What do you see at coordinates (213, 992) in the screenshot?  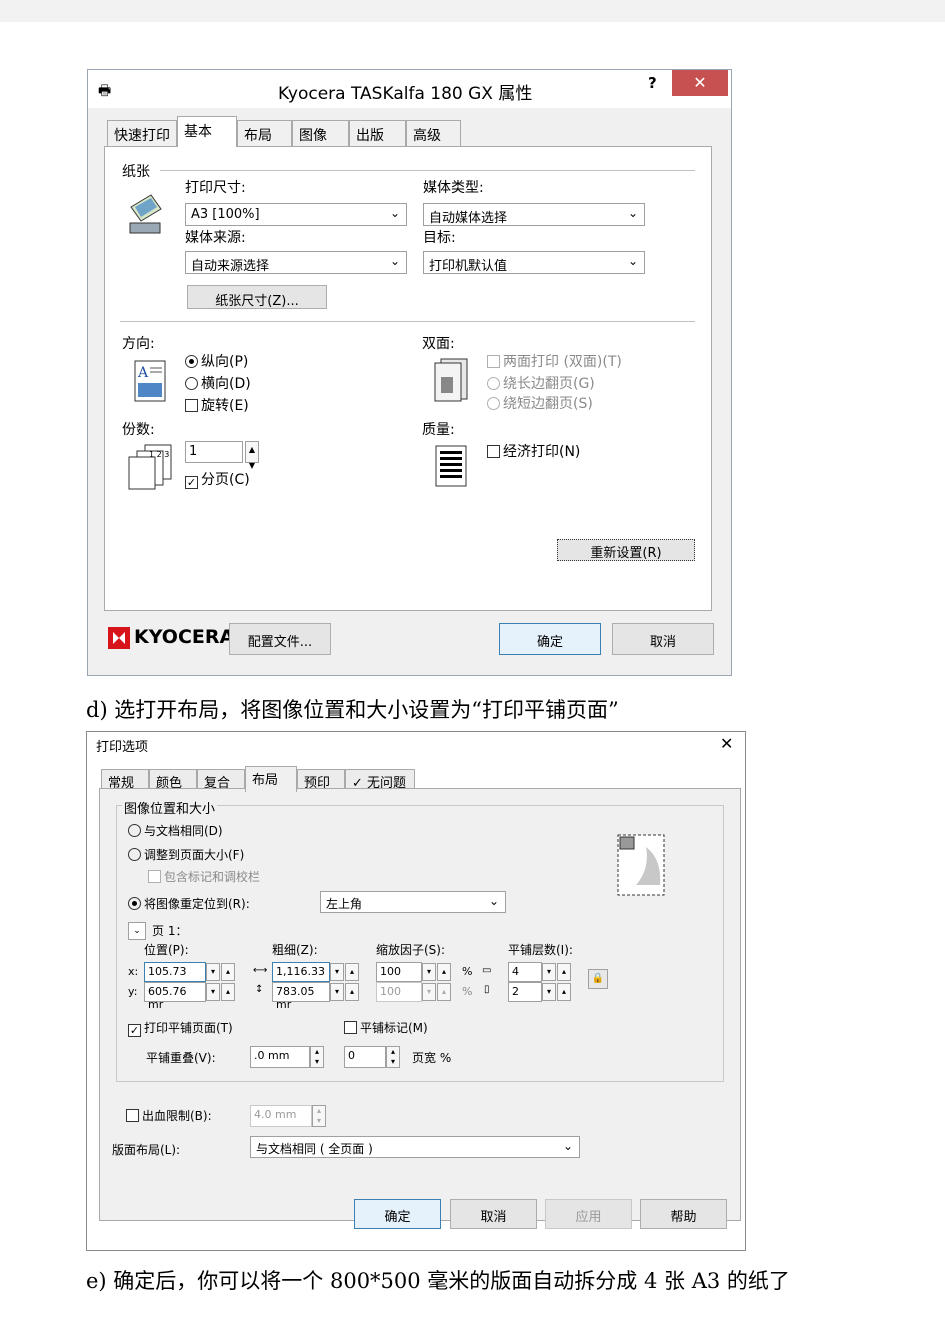 I see `y-position-dropdown: ▾` at bounding box center [213, 992].